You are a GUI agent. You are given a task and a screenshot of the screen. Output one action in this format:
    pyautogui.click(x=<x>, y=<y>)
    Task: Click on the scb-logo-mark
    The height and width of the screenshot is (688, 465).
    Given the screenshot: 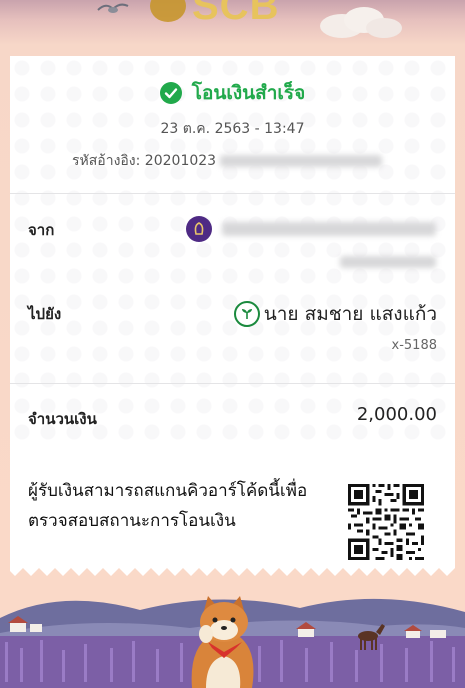 What is the action you would take?
    pyautogui.click(x=168, y=11)
    